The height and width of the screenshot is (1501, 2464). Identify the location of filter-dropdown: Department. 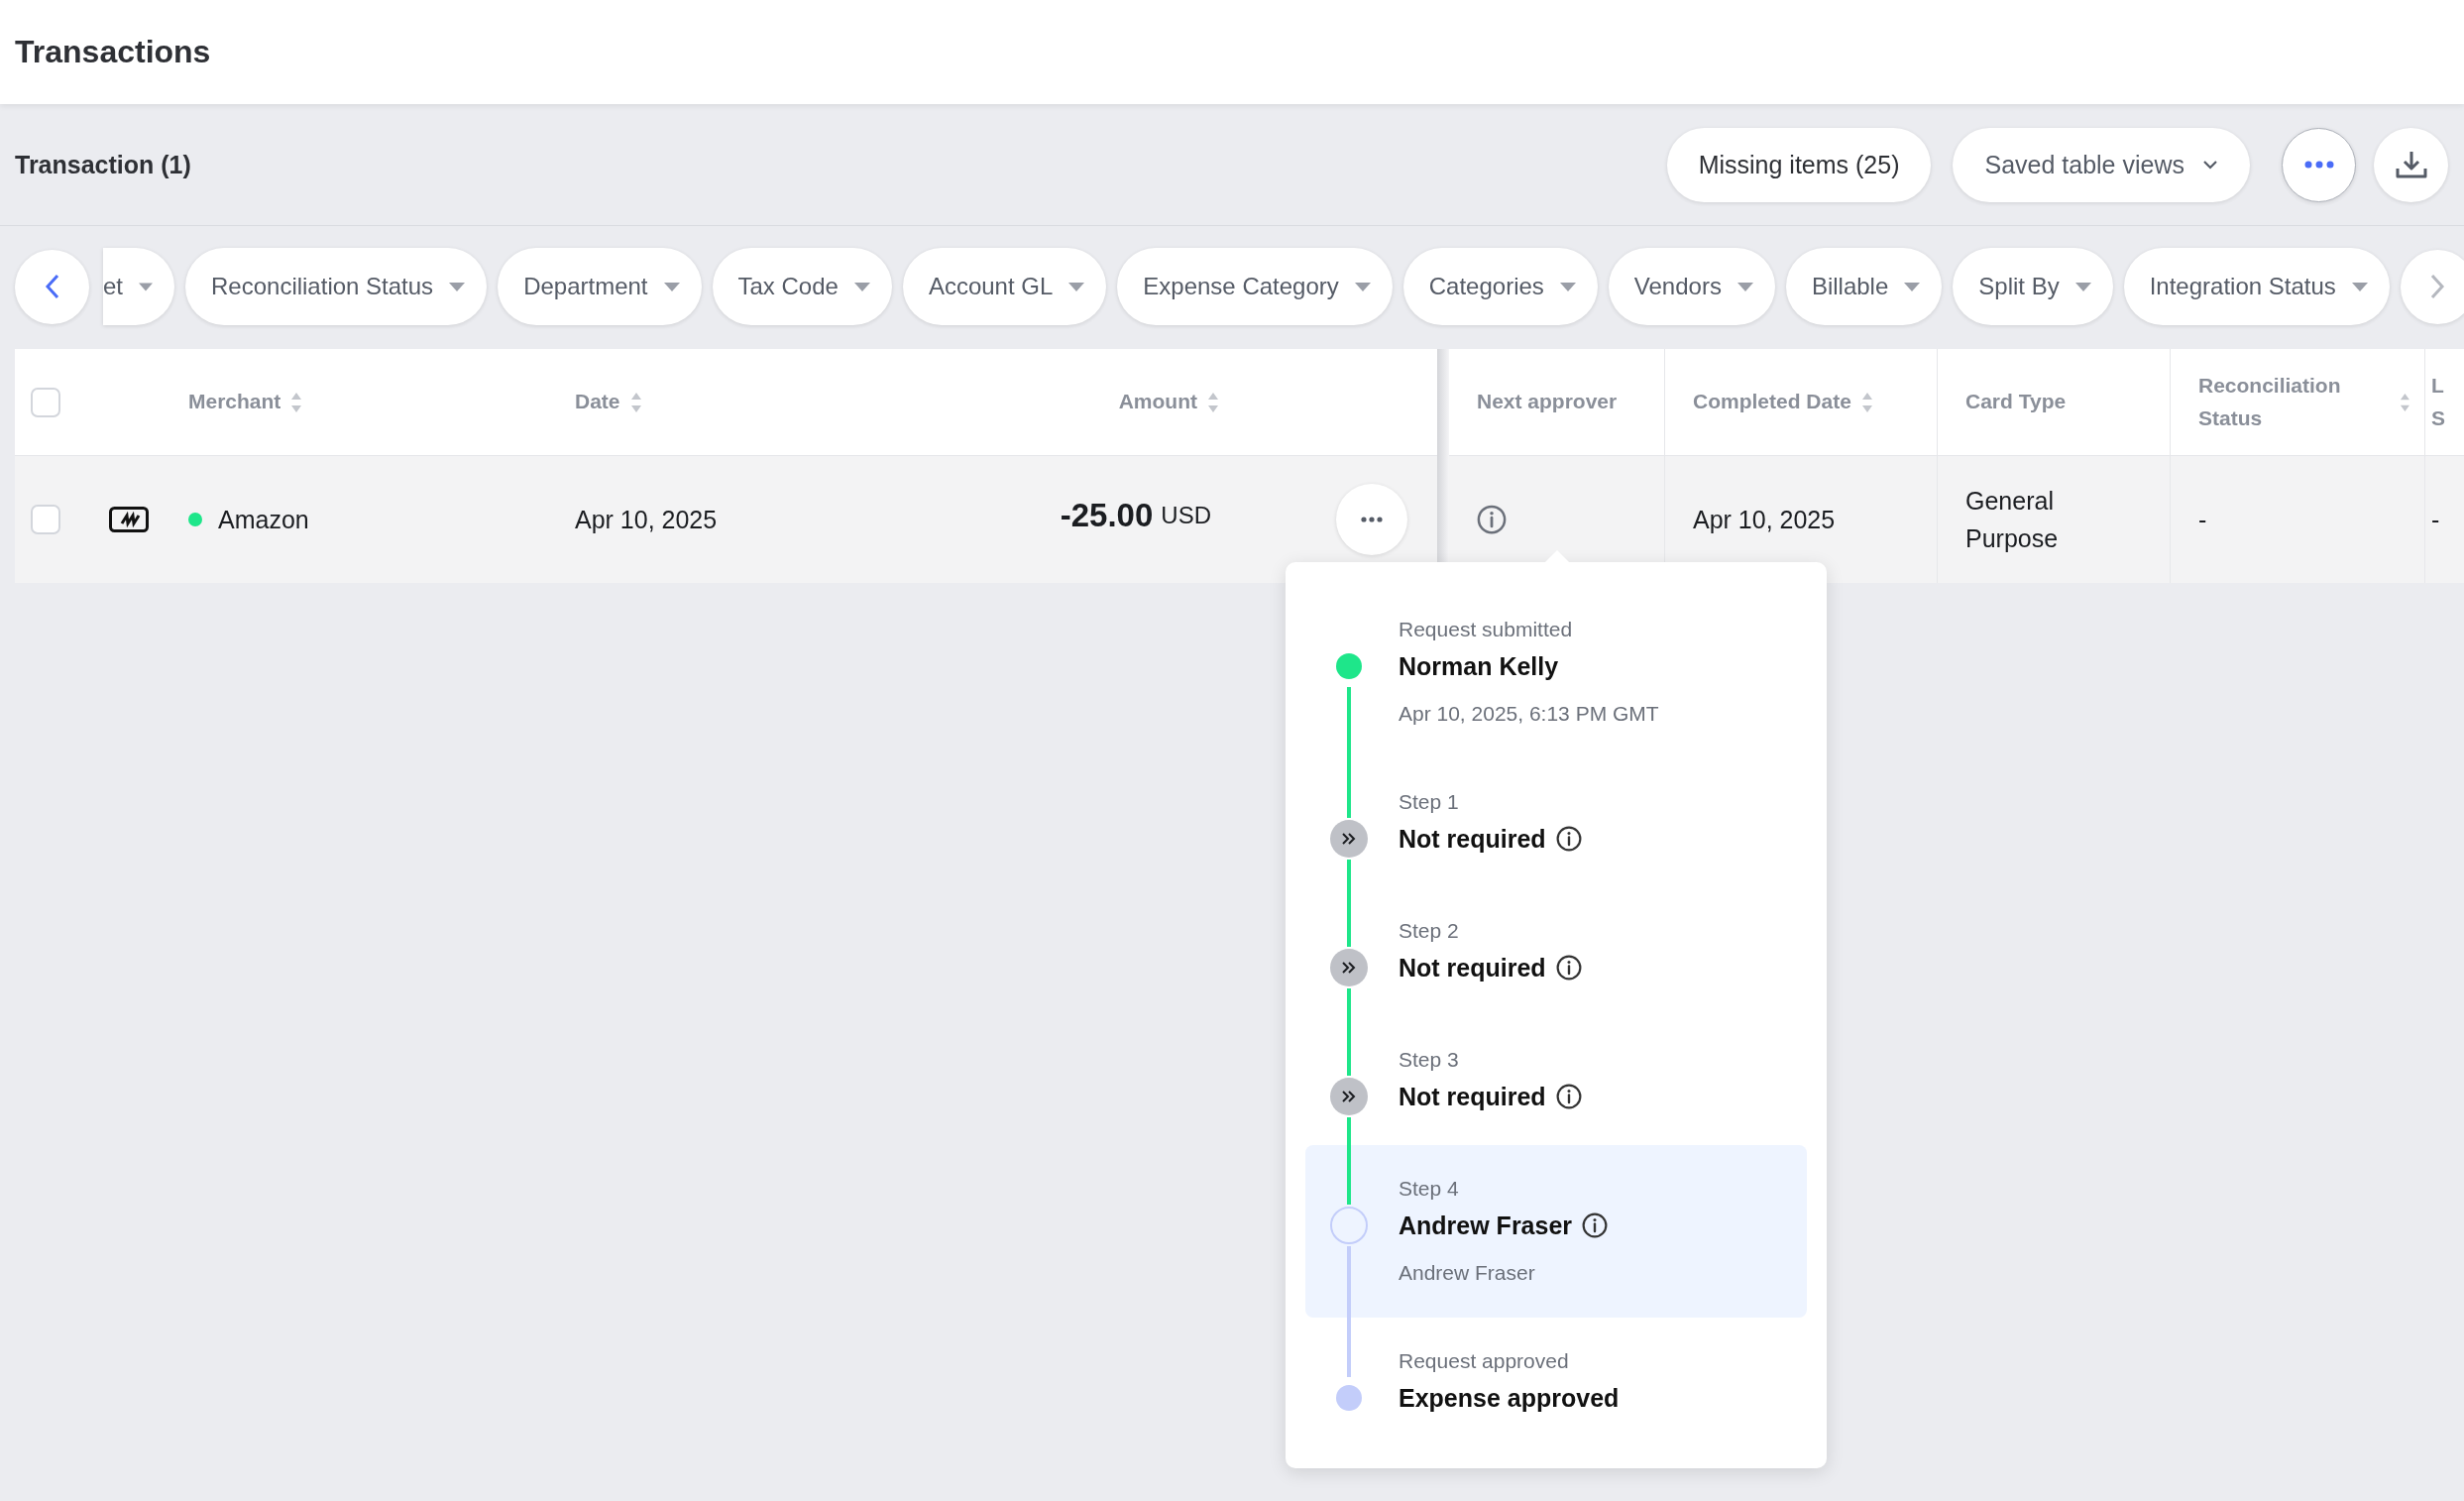
(600, 286).